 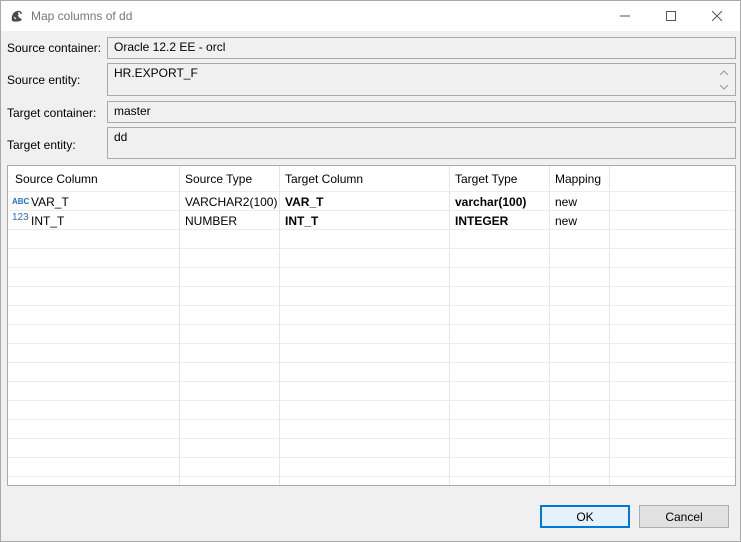 What do you see at coordinates (211, 221) in the screenshot?
I see `source-type-cell: NUMBER` at bounding box center [211, 221].